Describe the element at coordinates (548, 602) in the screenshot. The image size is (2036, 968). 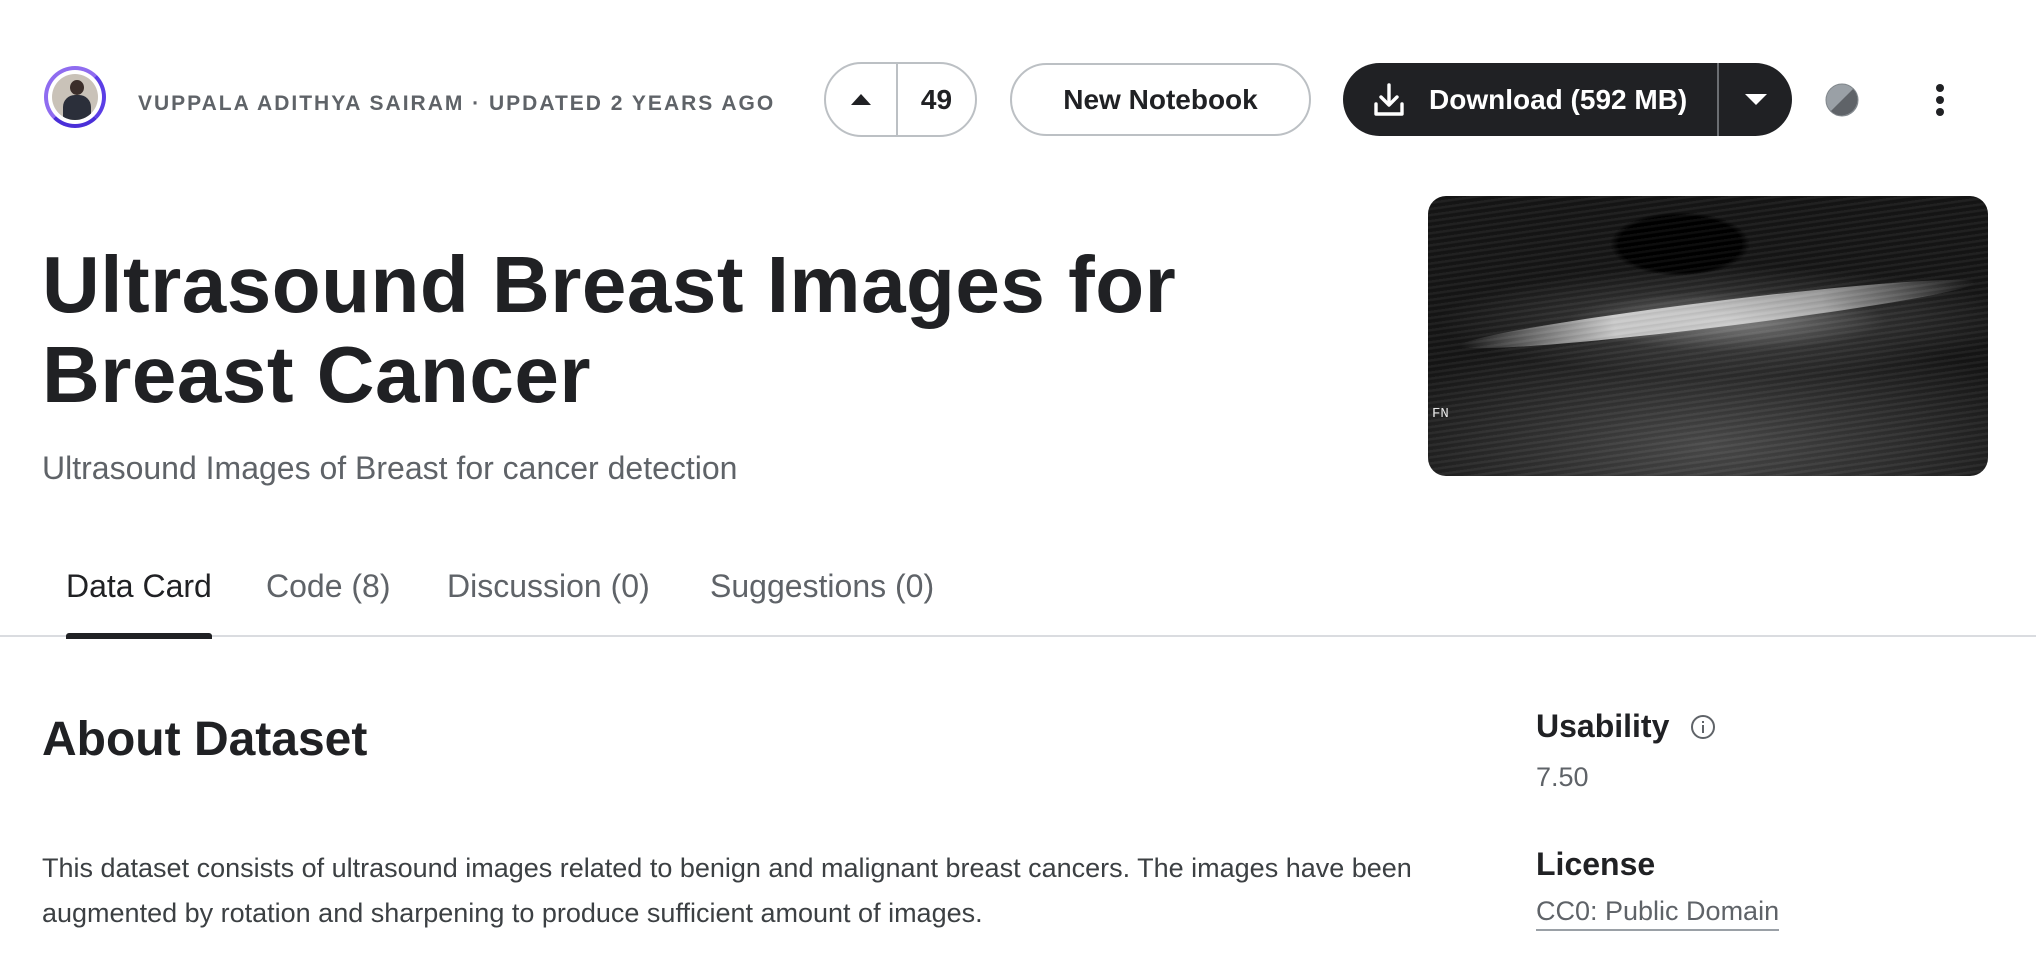
I see `tab-discussion: Discussion (0)` at that location.